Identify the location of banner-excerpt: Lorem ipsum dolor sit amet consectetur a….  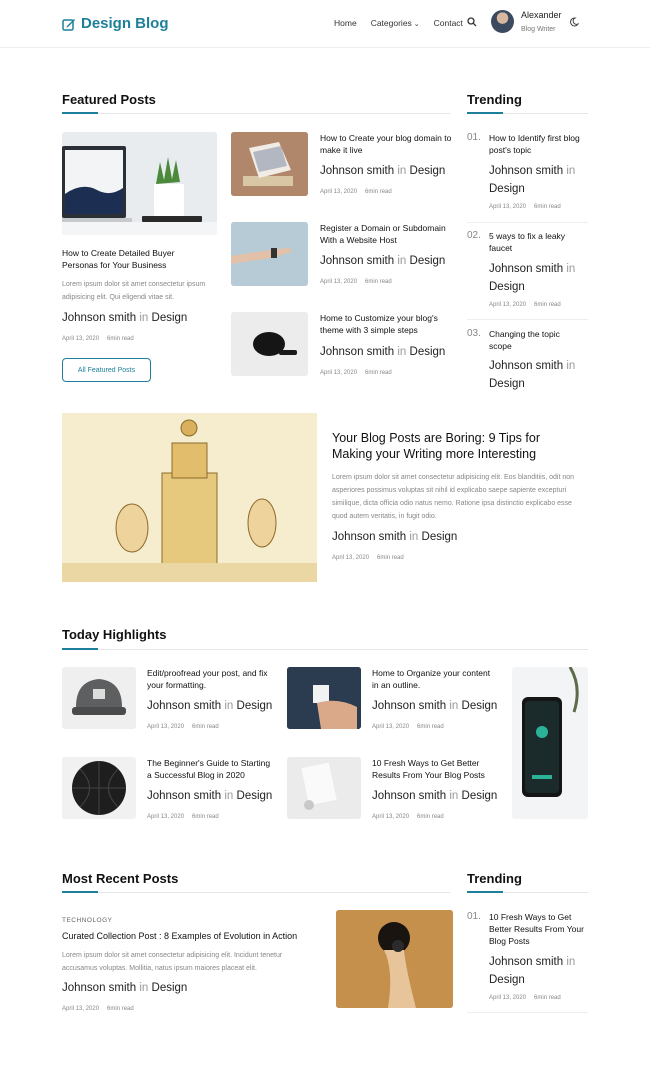
(453, 497).